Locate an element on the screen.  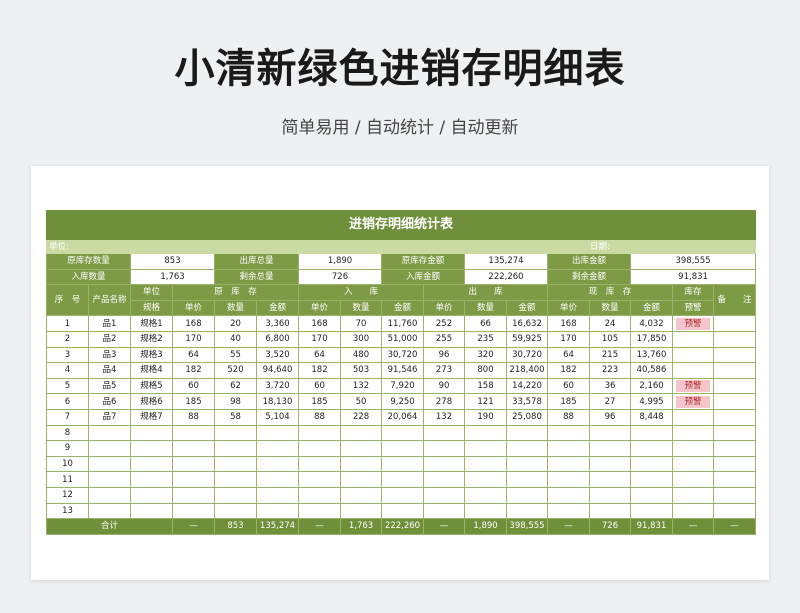
table-cell-xa: 30,720 is located at coordinates (527, 355).